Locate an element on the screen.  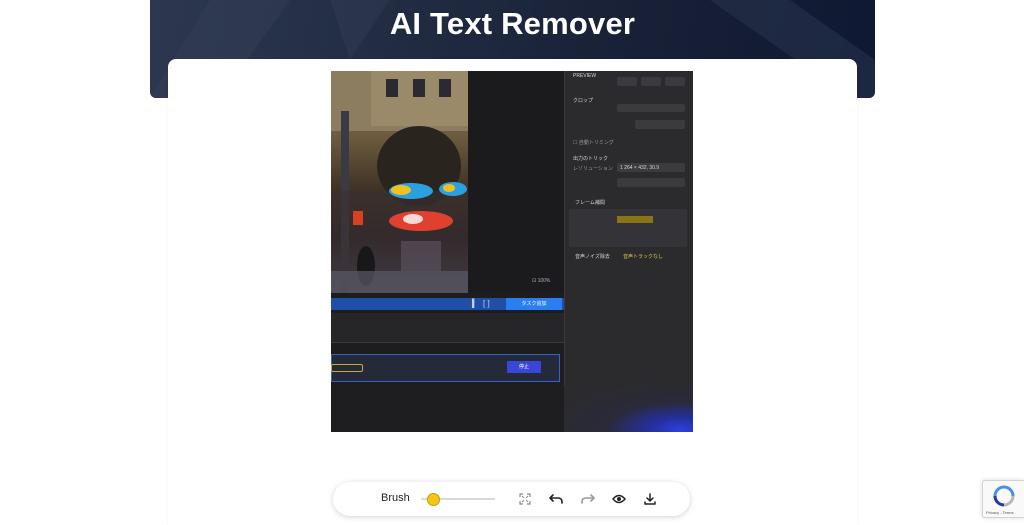
preview-area is located at coordinates (516, 182).